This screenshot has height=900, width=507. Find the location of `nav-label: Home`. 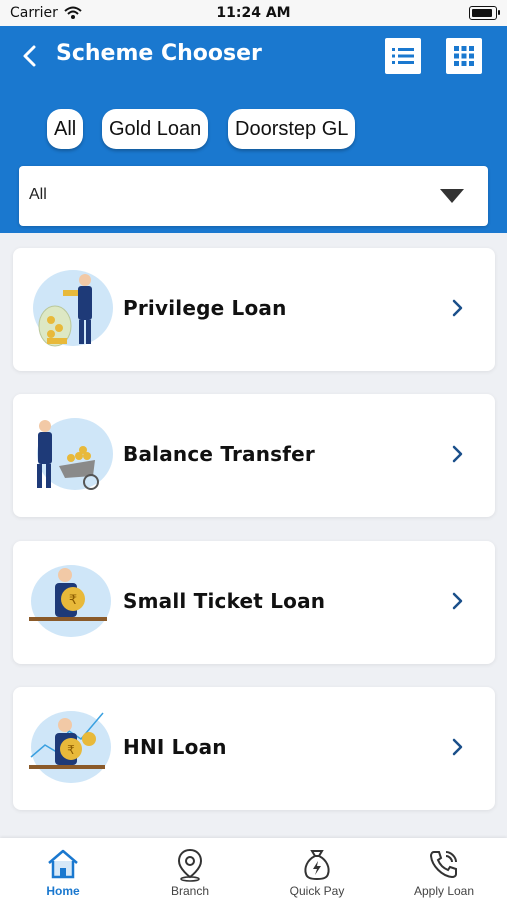

nav-label: Home is located at coordinates (63, 891).